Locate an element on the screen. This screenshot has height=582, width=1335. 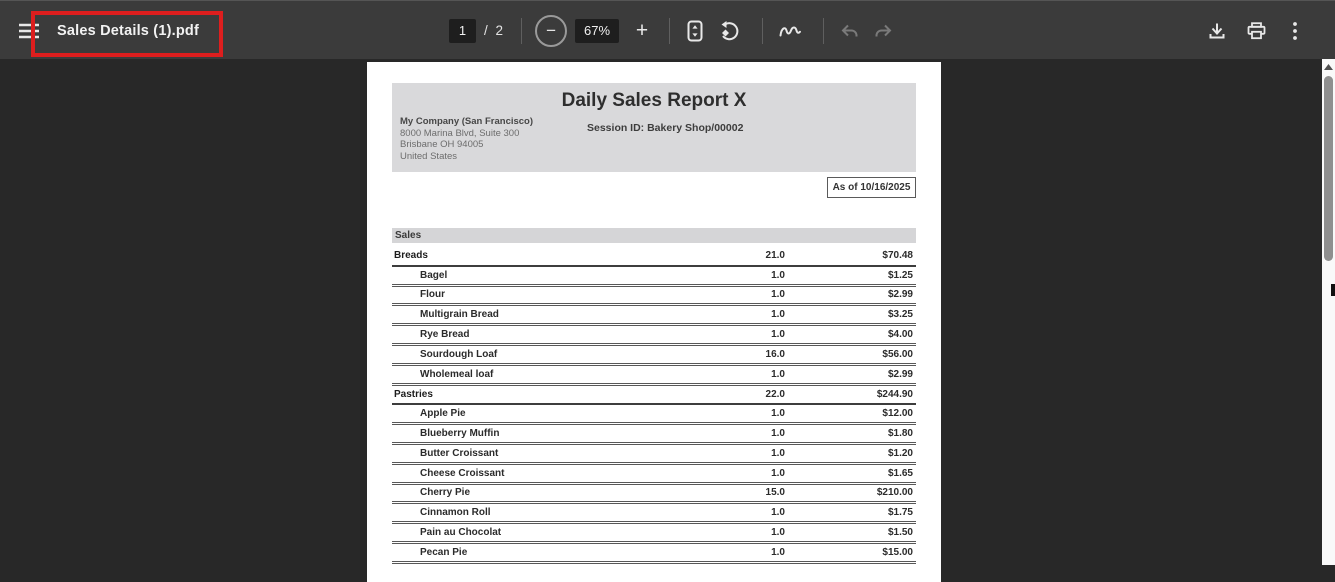
fit-page-icon is located at coordinates (695, 30).